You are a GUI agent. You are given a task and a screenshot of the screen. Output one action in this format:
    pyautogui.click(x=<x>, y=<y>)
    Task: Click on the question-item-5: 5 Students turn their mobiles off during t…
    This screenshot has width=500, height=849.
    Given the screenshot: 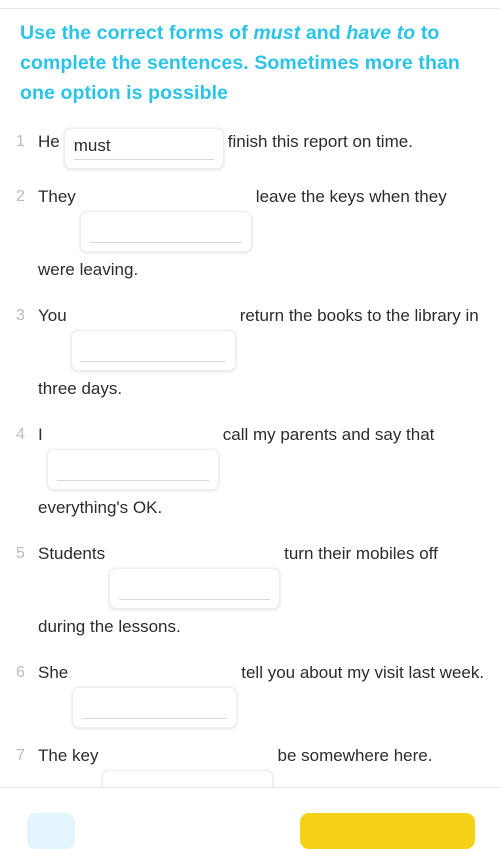 What is the action you would take?
    pyautogui.click(x=251, y=590)
    